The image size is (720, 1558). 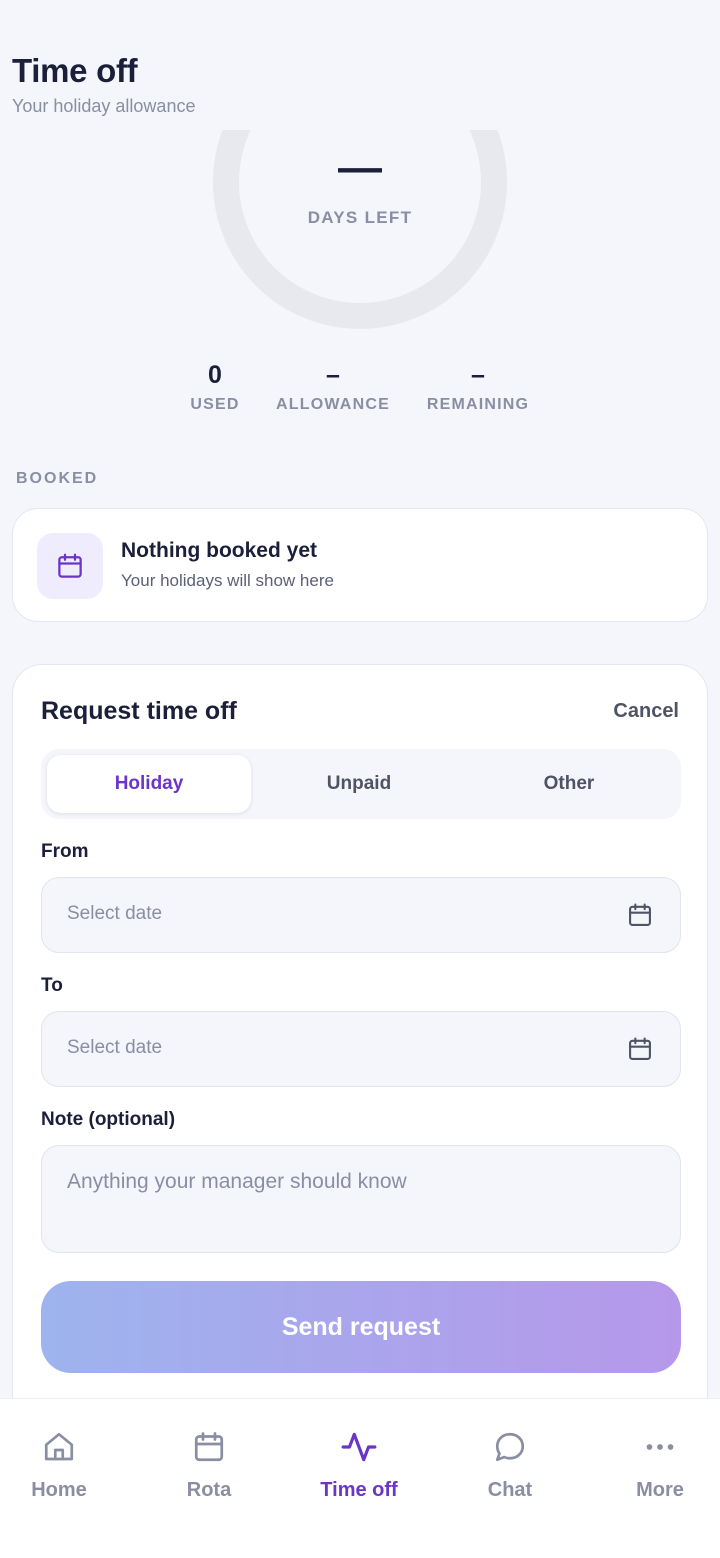 I want to click on pulse-icon, so click(x=359, y=1447).